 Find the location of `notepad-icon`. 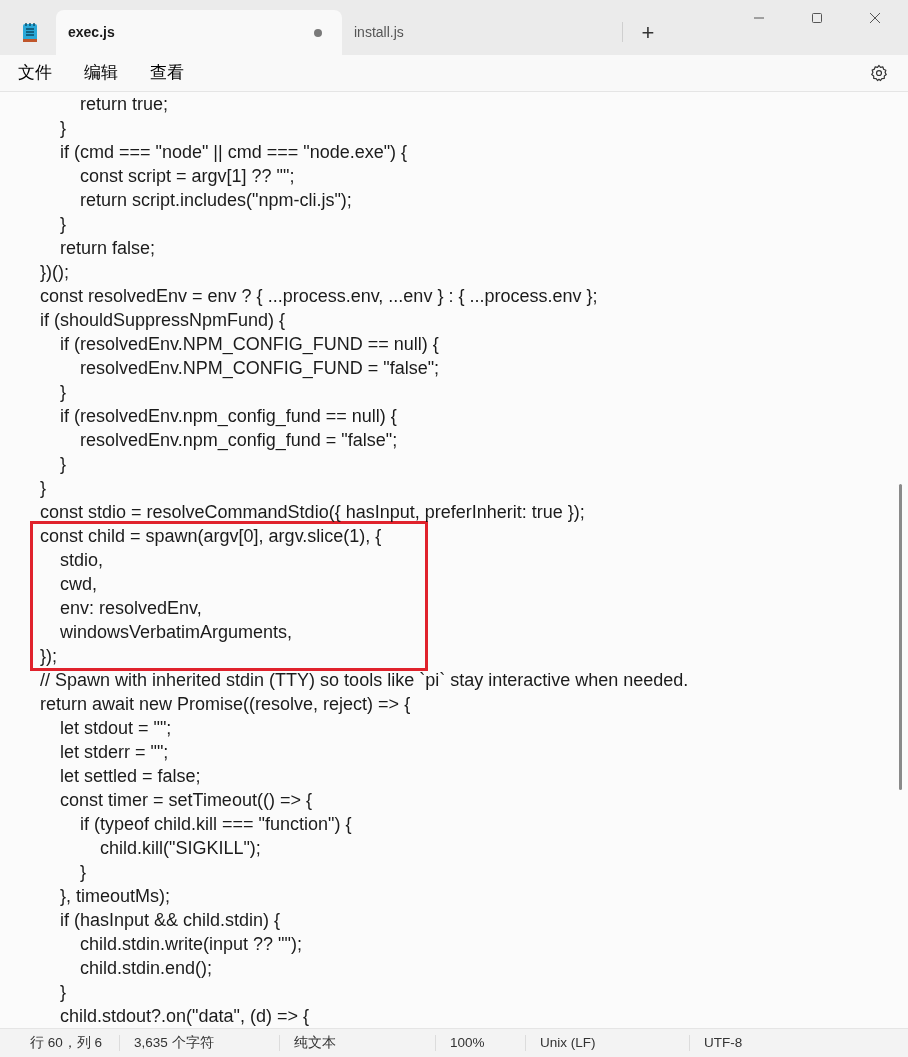

notepad-icon is located at coordinates (30, 31).